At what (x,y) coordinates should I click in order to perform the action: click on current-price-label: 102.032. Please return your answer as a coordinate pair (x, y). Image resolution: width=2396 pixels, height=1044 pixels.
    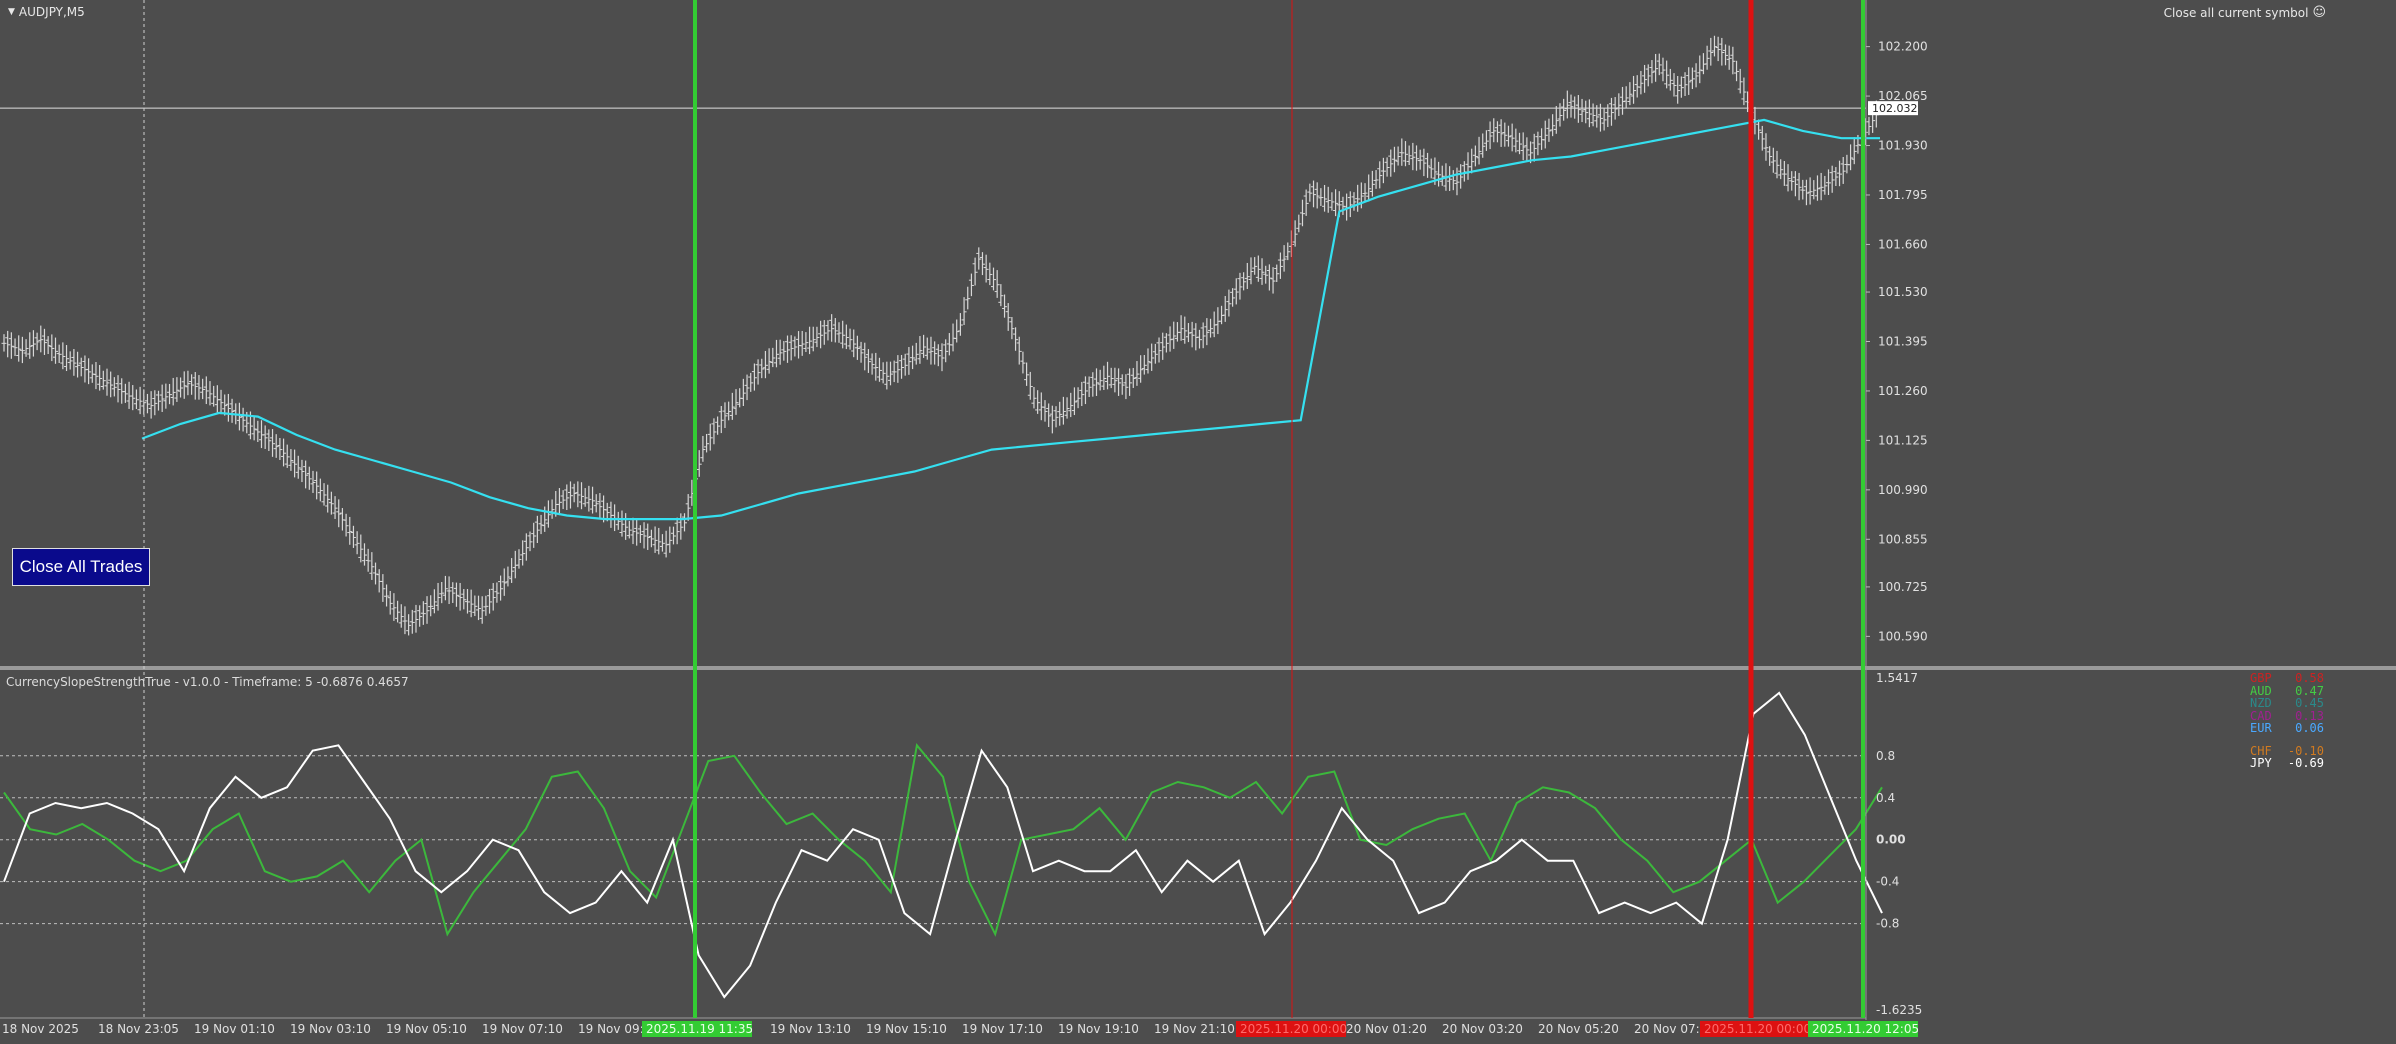
    Looking at the image, I should click on (1895, 108).